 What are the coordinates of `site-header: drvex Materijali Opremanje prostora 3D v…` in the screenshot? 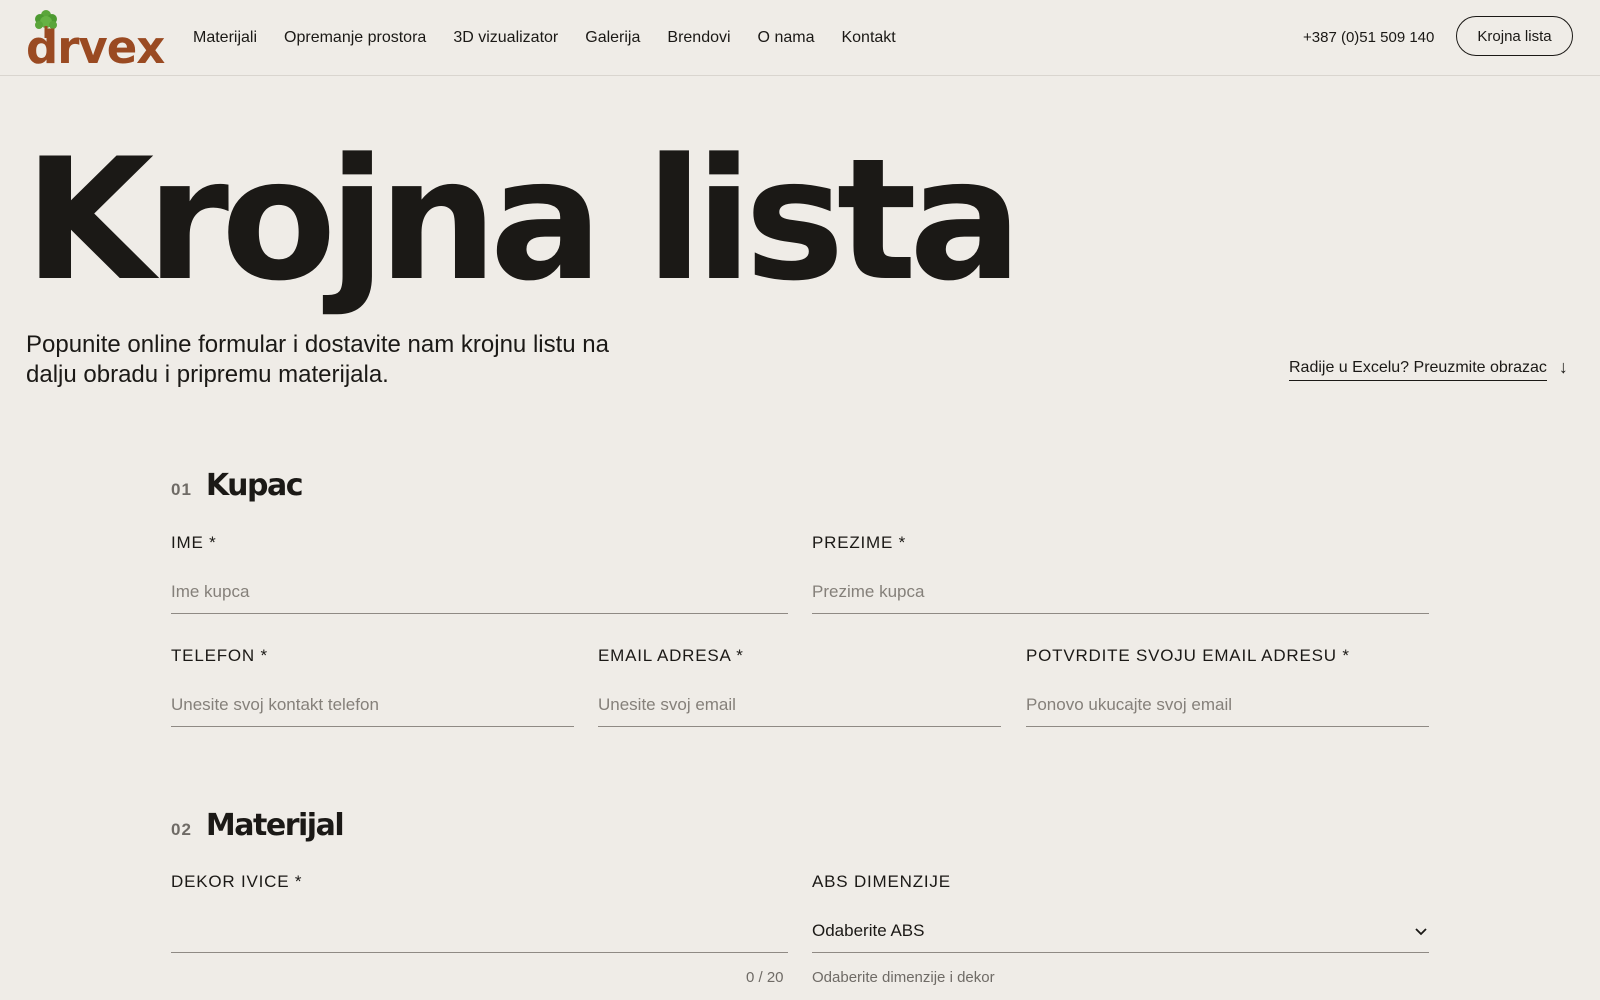 It's located at (800, 38).